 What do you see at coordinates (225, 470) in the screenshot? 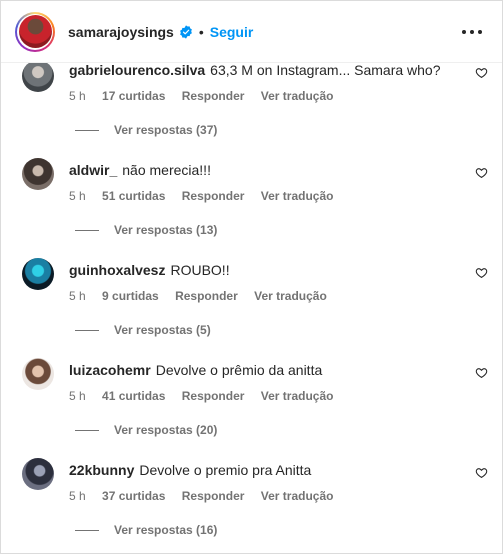
I see `comment-text: Devolve o premio pra Anitta` at bounding box center [225, 470].